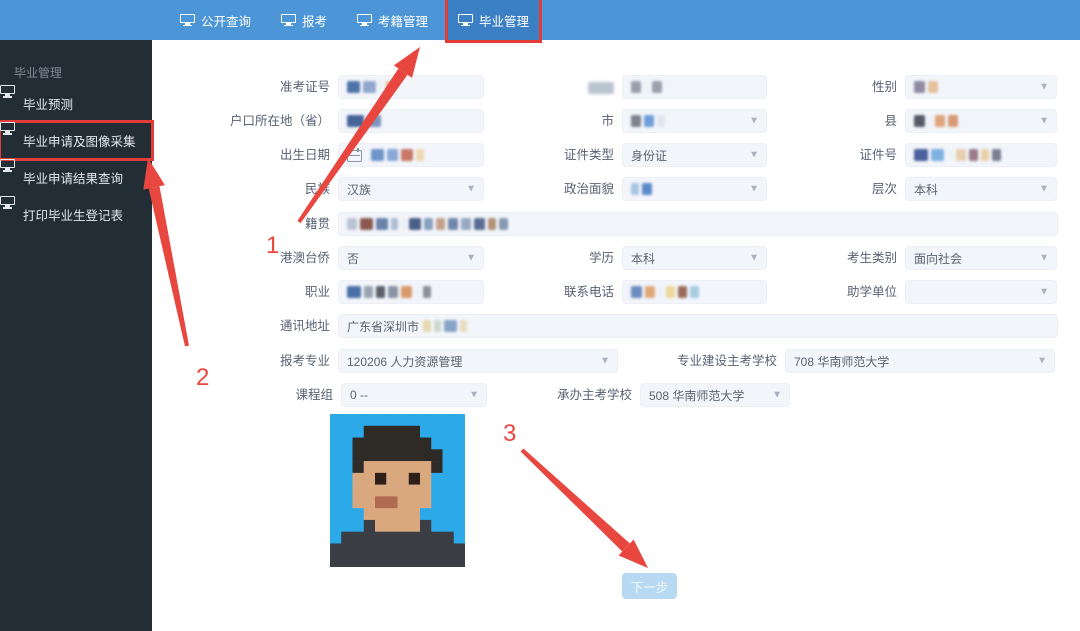  I want to click on kslb-value: 面向社会, so click(938, 258).